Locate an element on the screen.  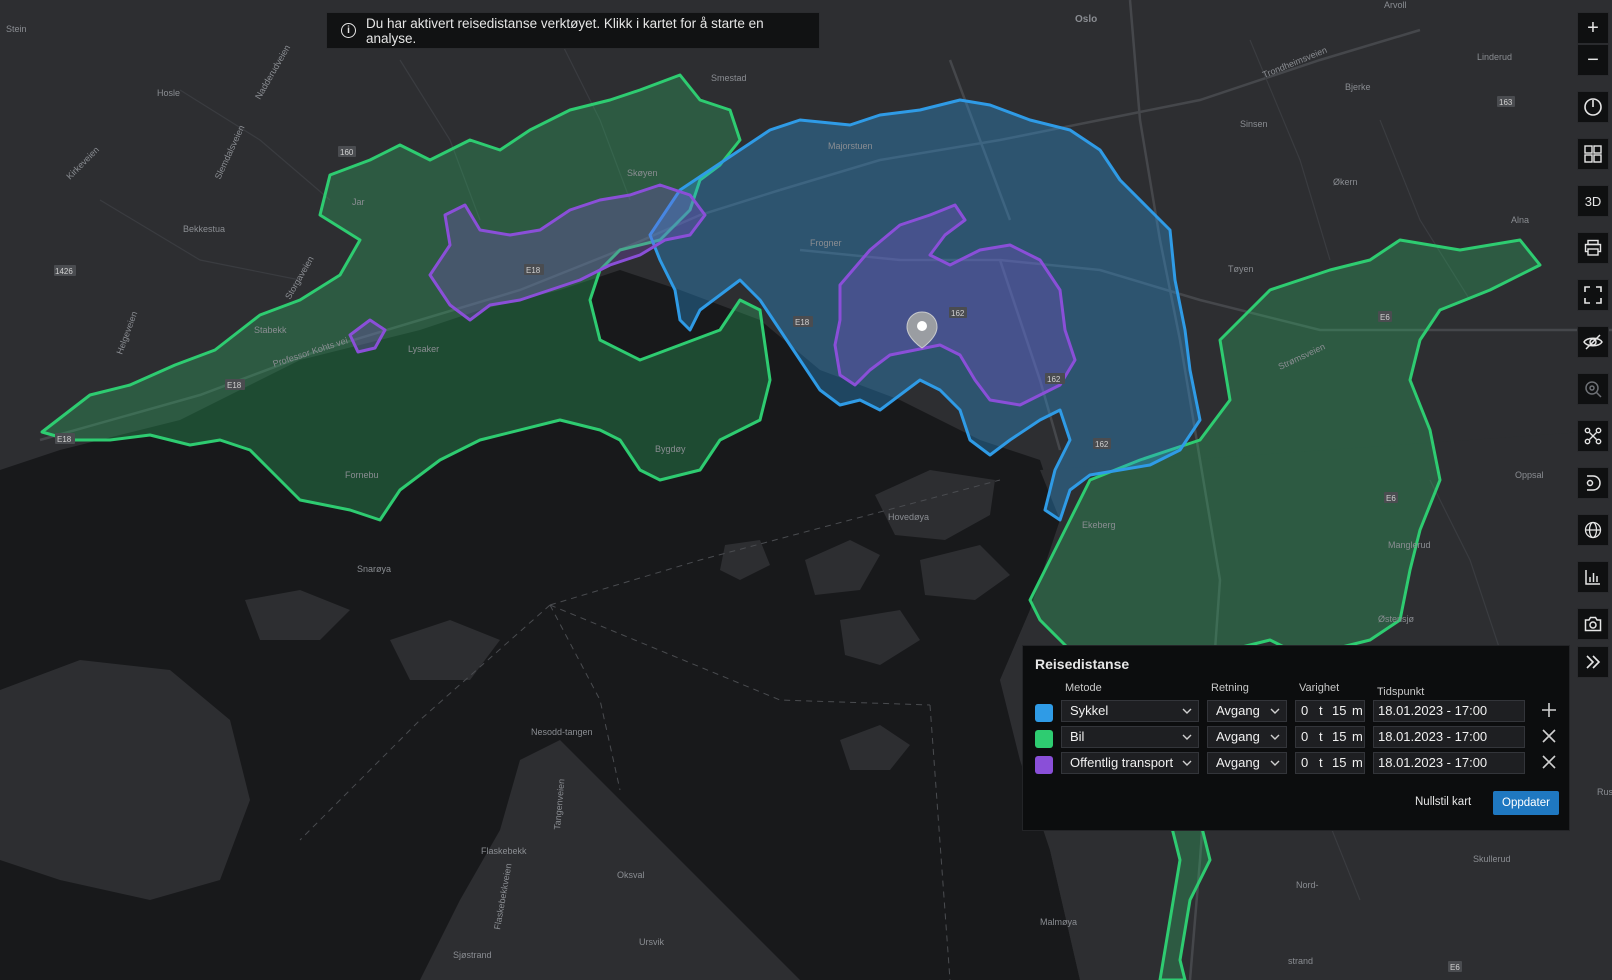
basemap-button is located at coordinates (1593, 154).